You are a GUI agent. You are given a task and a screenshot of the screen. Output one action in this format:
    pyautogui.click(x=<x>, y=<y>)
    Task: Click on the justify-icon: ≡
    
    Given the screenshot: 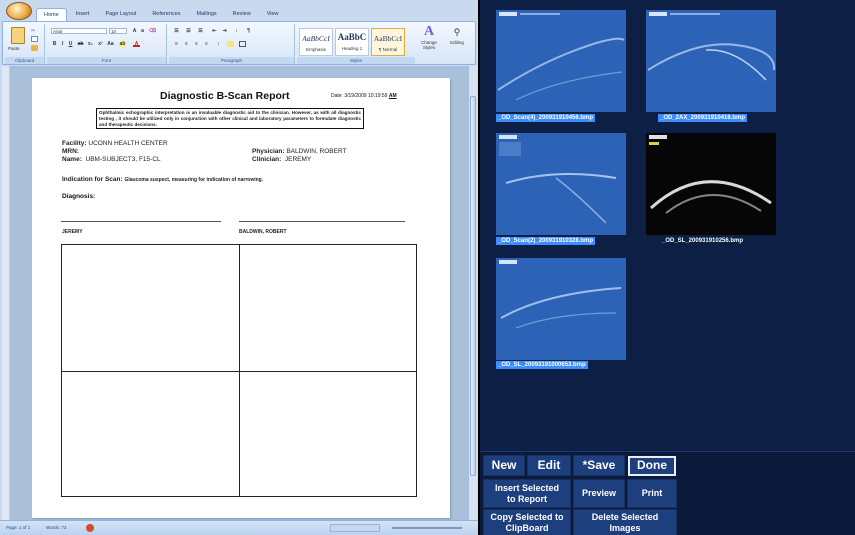 What is the action you would take?
    pyautogui.click(x=206, y=44)
    